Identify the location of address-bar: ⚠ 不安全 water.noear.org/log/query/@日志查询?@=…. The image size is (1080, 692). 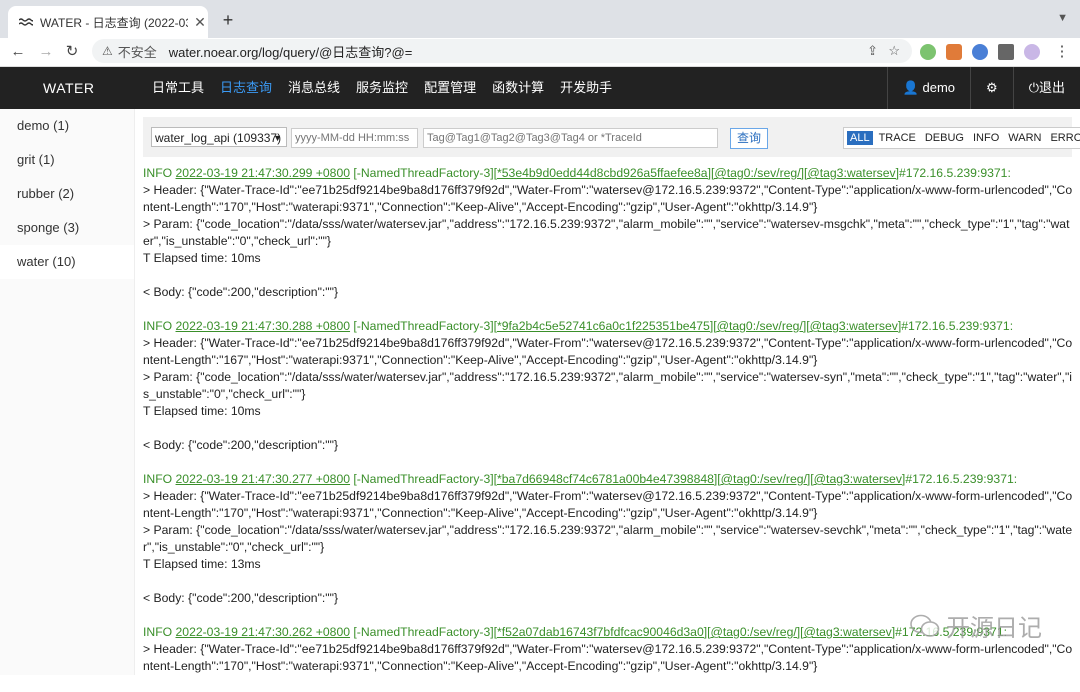
(502, 51).